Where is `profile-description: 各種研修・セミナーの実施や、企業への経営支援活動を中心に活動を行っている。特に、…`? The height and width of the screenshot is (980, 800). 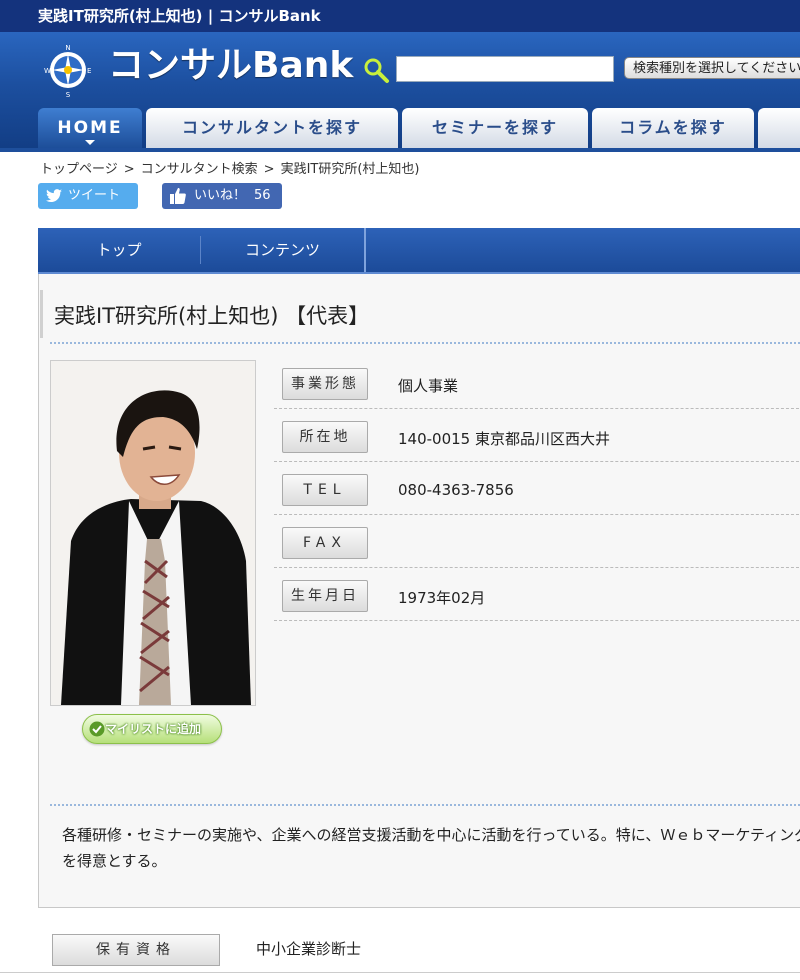
profile-description: 各種研修・セミナーの実施や、企業への経営支援活動を中心に活動を行っている。特に、… is located at coordinates (431, 848).